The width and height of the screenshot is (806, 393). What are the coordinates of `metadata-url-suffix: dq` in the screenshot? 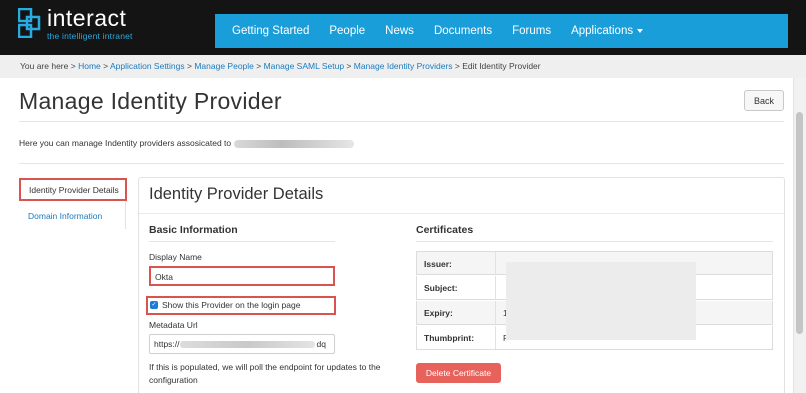 It's located at (321, 344).